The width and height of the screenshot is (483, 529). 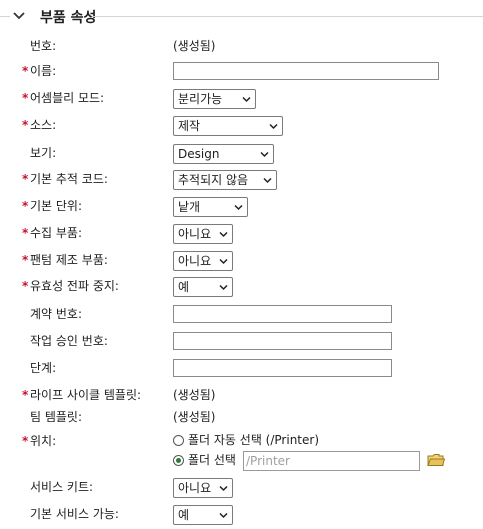 I want to click on select-folder-label: 폴더 선택, so click(x=212, y=460).